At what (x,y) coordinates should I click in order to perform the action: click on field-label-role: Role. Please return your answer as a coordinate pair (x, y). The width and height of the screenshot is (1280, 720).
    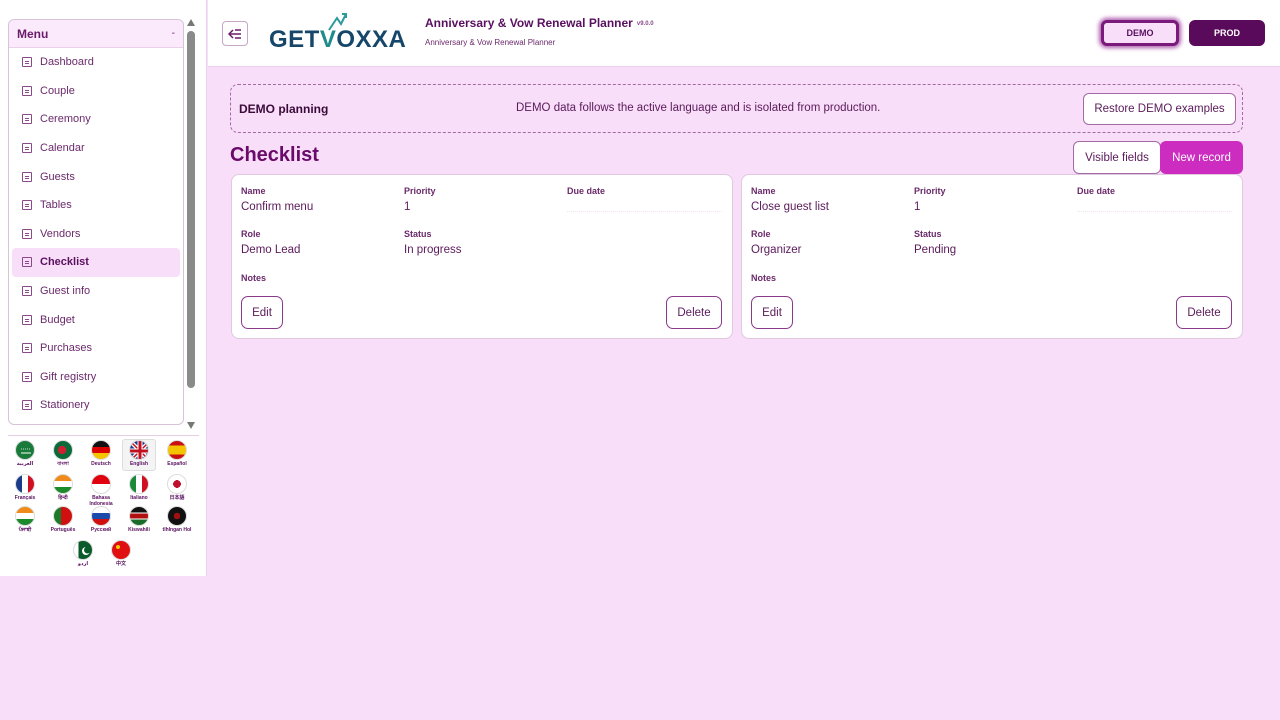
    Looking at the image, I should click on (761, 234).